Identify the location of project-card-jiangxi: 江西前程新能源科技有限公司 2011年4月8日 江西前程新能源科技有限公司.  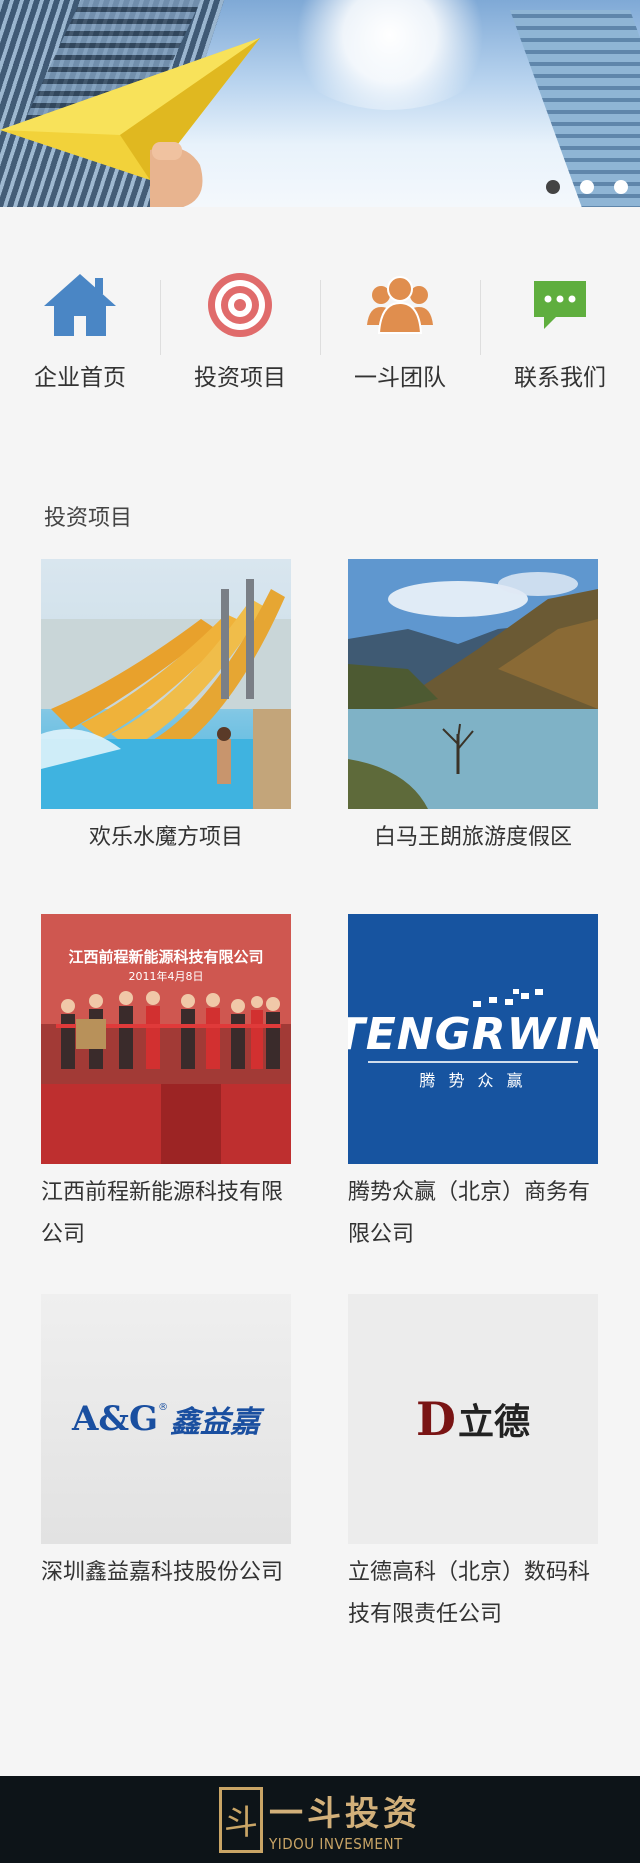
(166, 1085).